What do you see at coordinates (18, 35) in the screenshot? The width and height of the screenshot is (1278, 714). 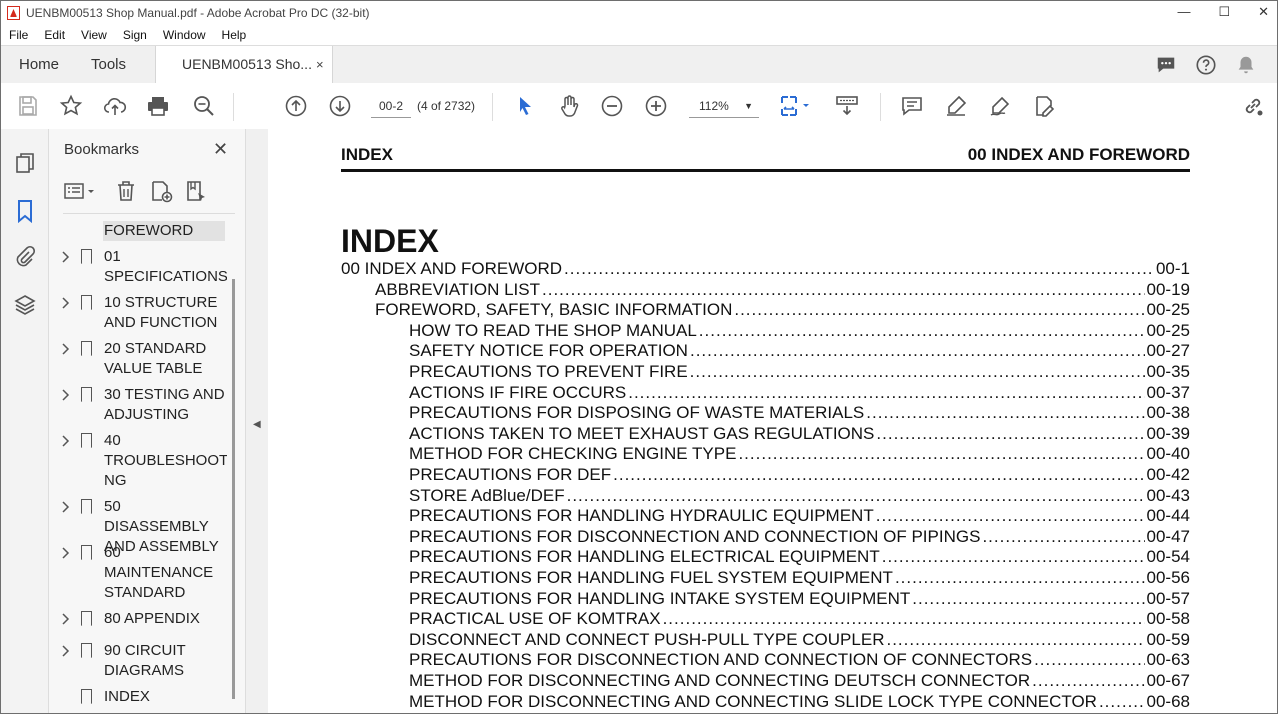 I see `menu-file: File` at bounding box center [18, 35].